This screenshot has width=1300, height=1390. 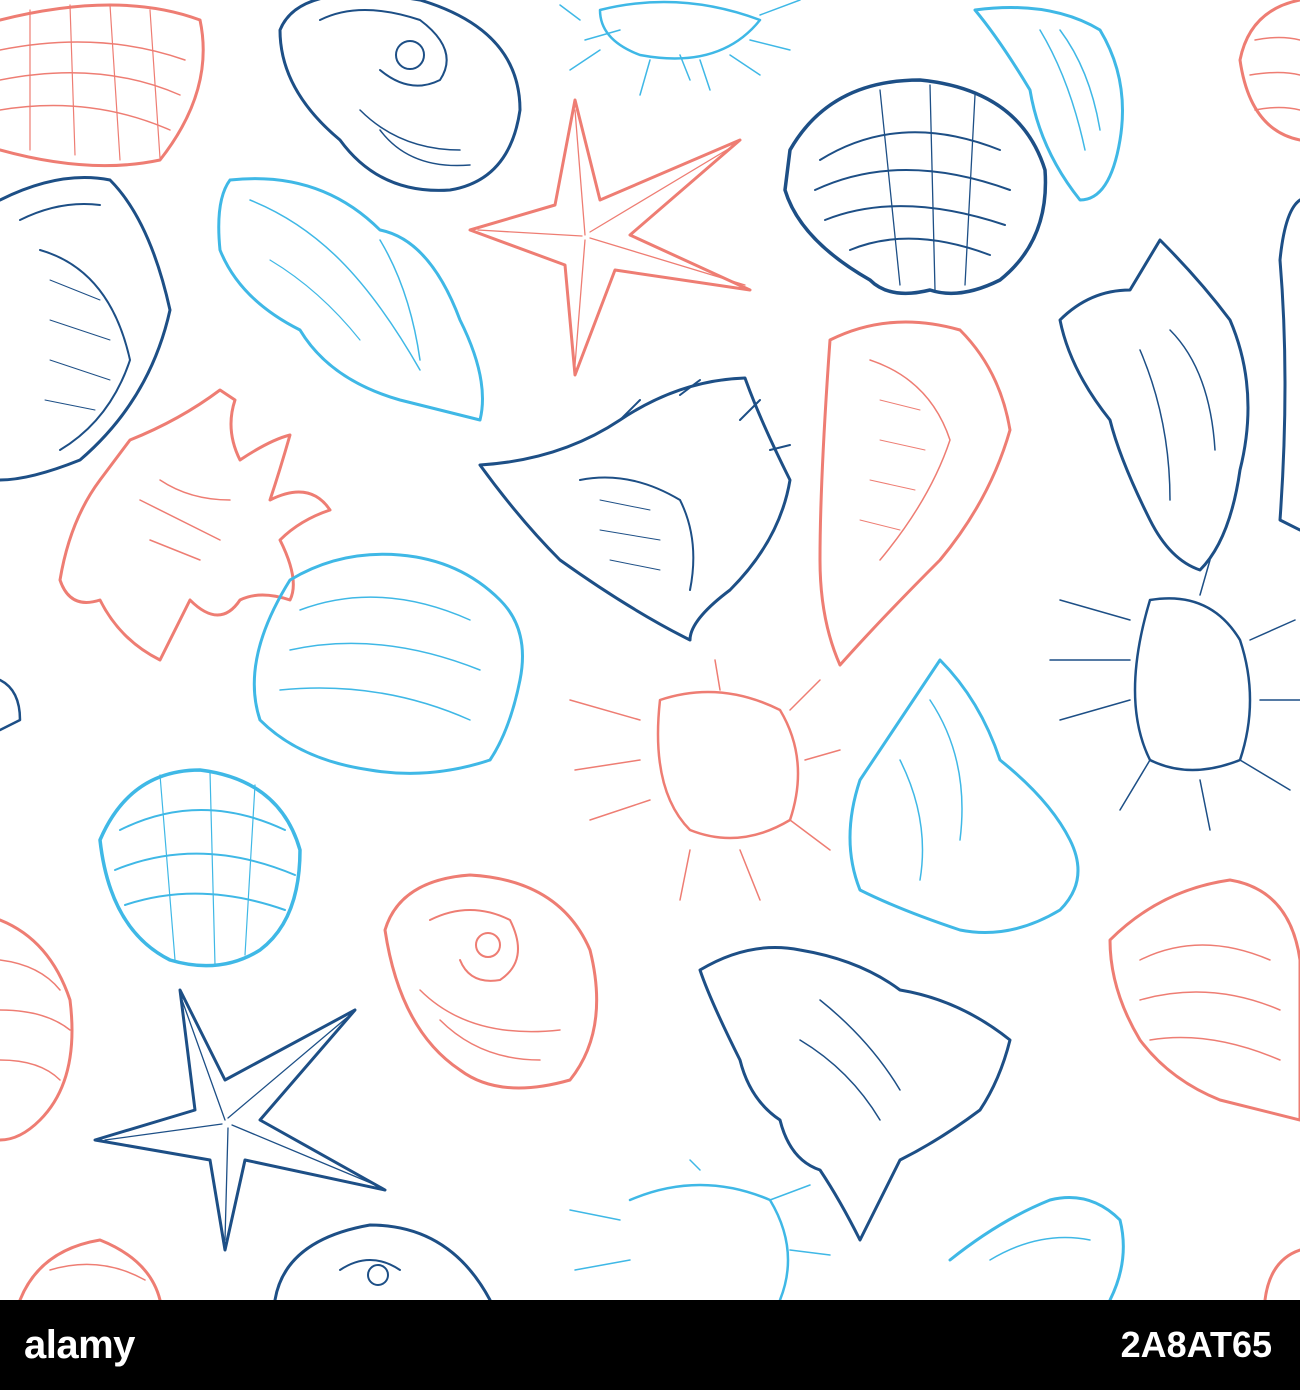 I want to click on image-id-label: 2A8AT65, so click(x=1196, y=1344).